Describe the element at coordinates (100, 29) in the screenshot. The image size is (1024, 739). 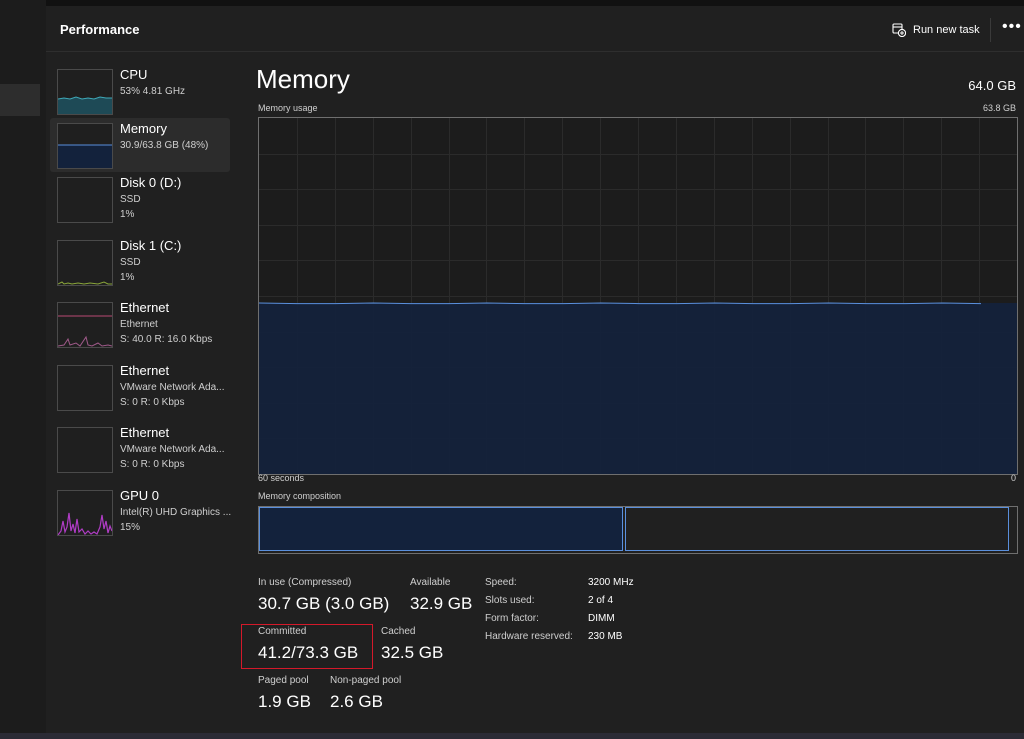
I see `page-header-title: Performance` at that location.